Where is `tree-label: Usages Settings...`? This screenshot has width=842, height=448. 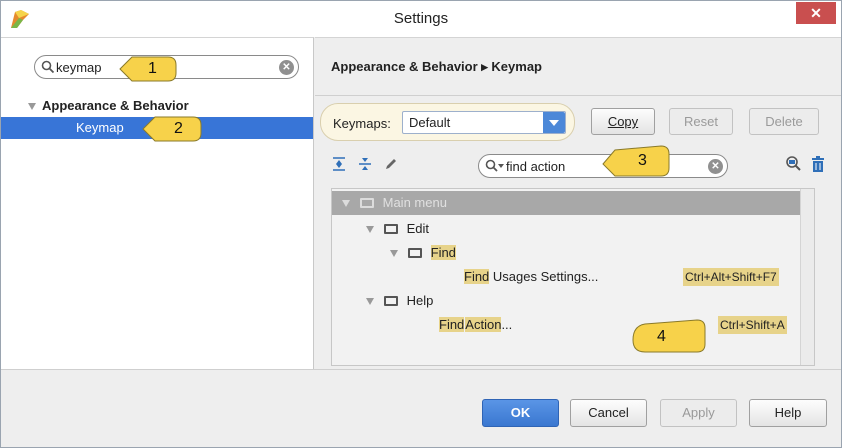
tree-label: Usages Settings... is located at coordinates (544, 276).